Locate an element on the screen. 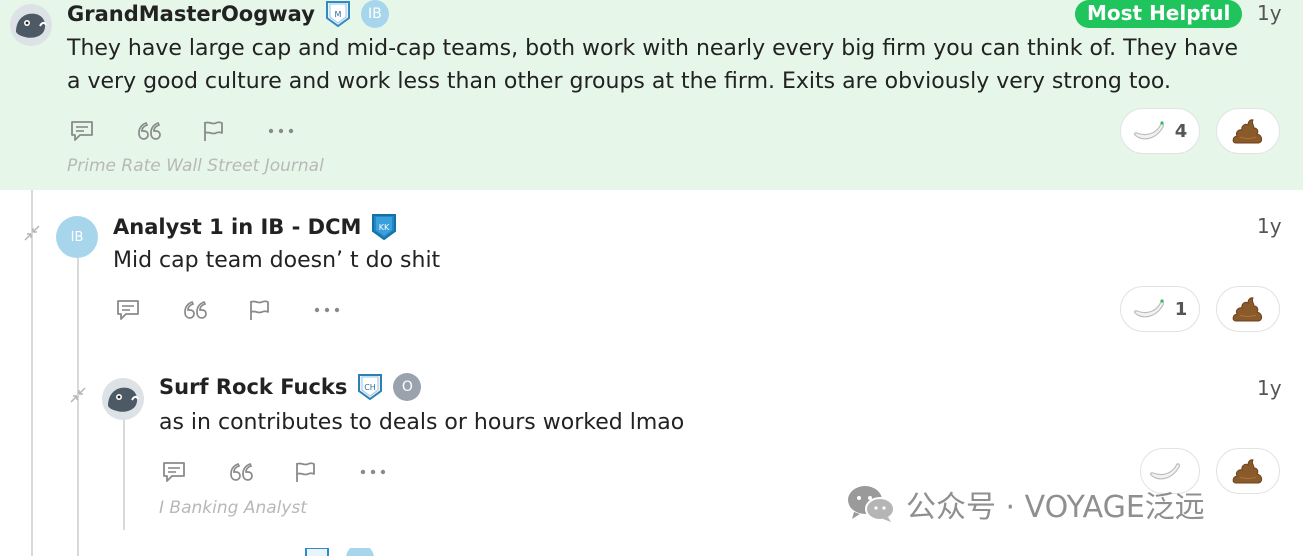 Image resolution: width=1303 pixels, height=556 pixels. shield-icon: M is located at coordinates (337, 14).